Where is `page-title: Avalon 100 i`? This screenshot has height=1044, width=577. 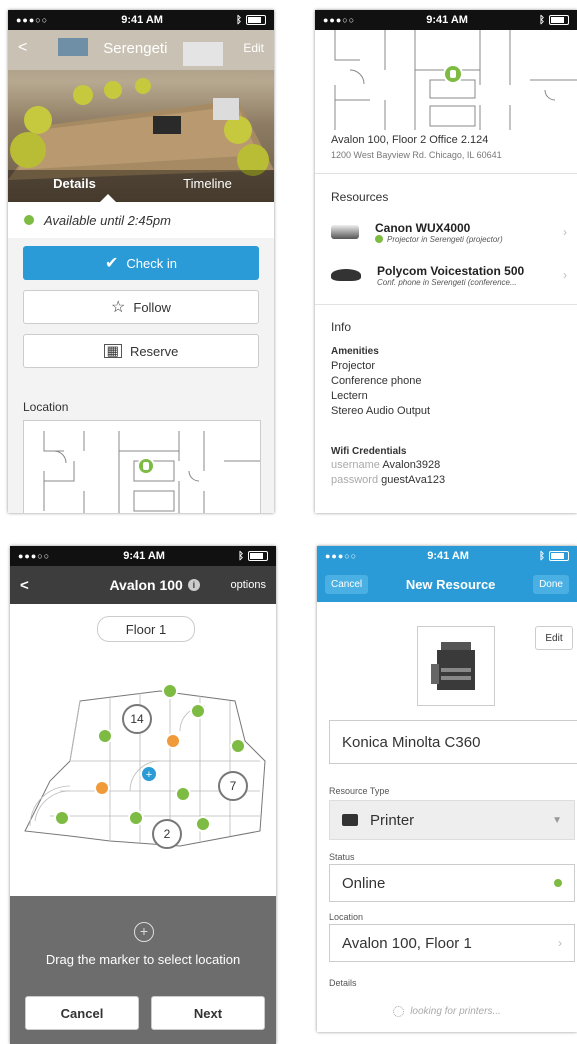 page-title: Avalon 100 i is located at coordinates (154, 585).